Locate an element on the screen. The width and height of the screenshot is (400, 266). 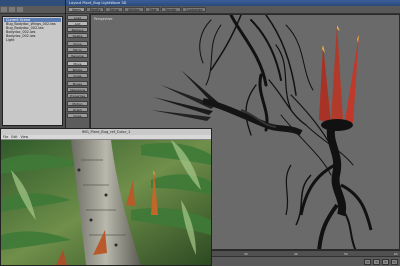
add-button: Add is located at coordinates (77, 23).